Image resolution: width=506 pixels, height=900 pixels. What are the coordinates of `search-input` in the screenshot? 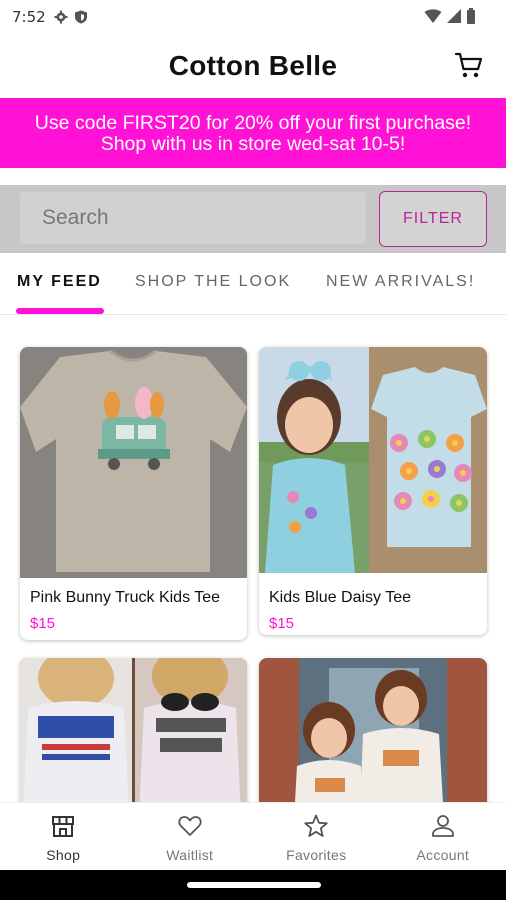 It's located at (193, 218).